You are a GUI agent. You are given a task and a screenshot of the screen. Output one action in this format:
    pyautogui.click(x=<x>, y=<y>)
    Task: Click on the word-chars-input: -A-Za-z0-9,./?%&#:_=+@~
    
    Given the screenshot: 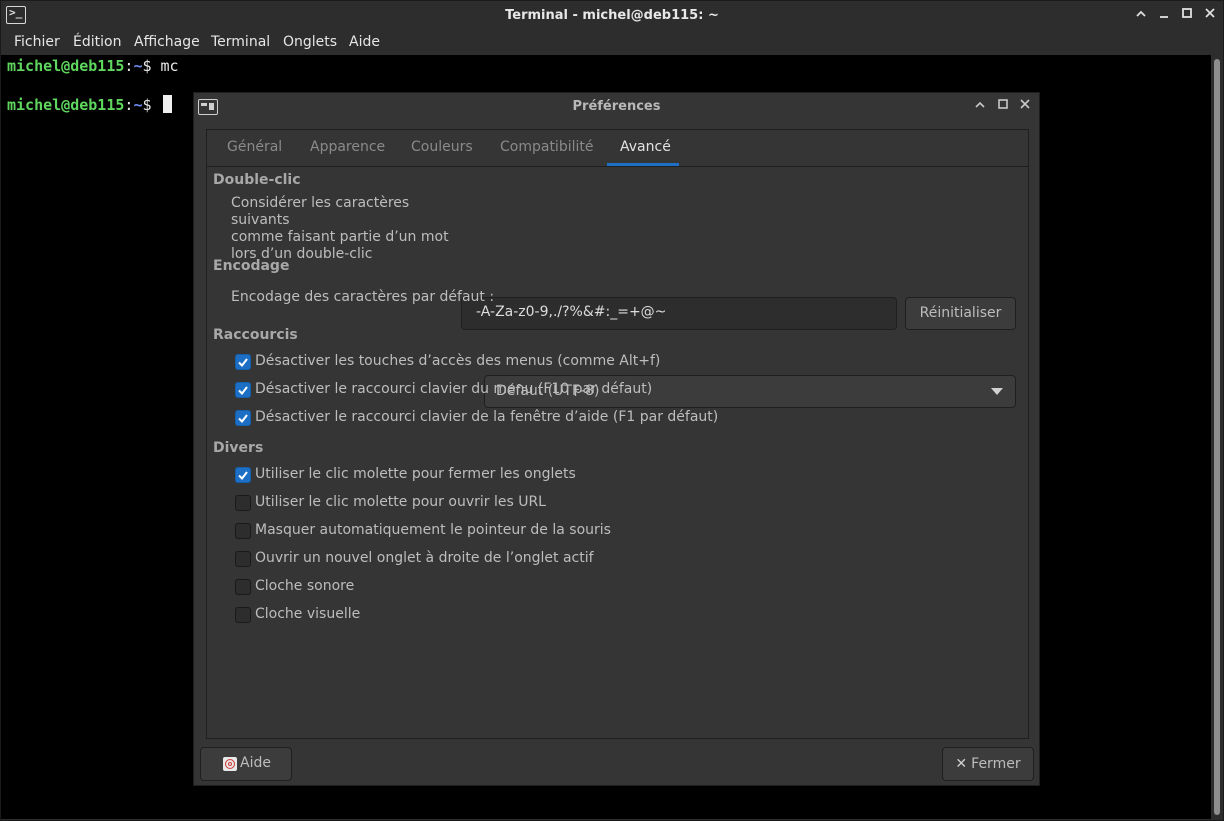 What is the action you would take?
    pyautogui.click(x=679, y=313)
    